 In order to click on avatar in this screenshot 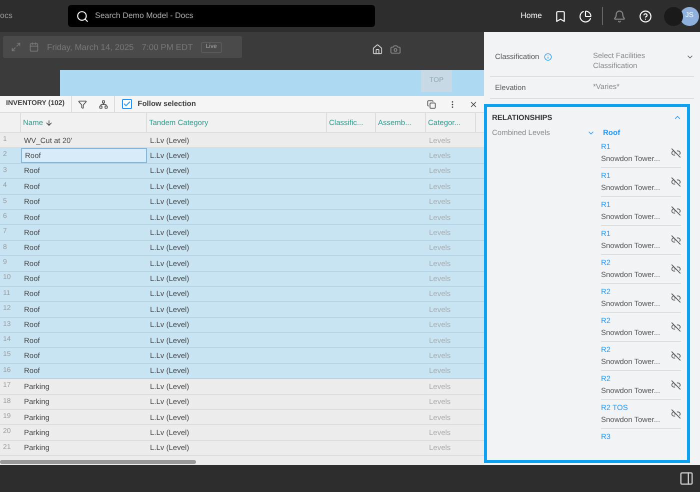, I will do `click(673, 16)`.